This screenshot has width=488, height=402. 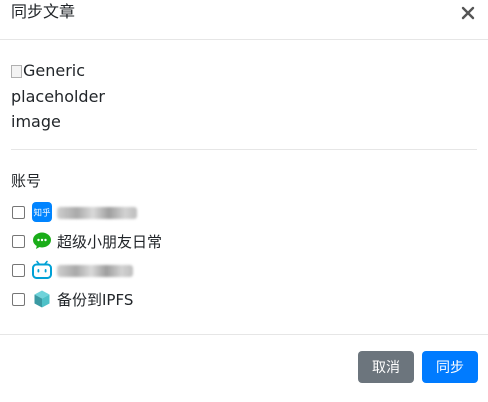 I want to click on account-row-ipfs: 备份到IPFS, so click(x=72, y=299).